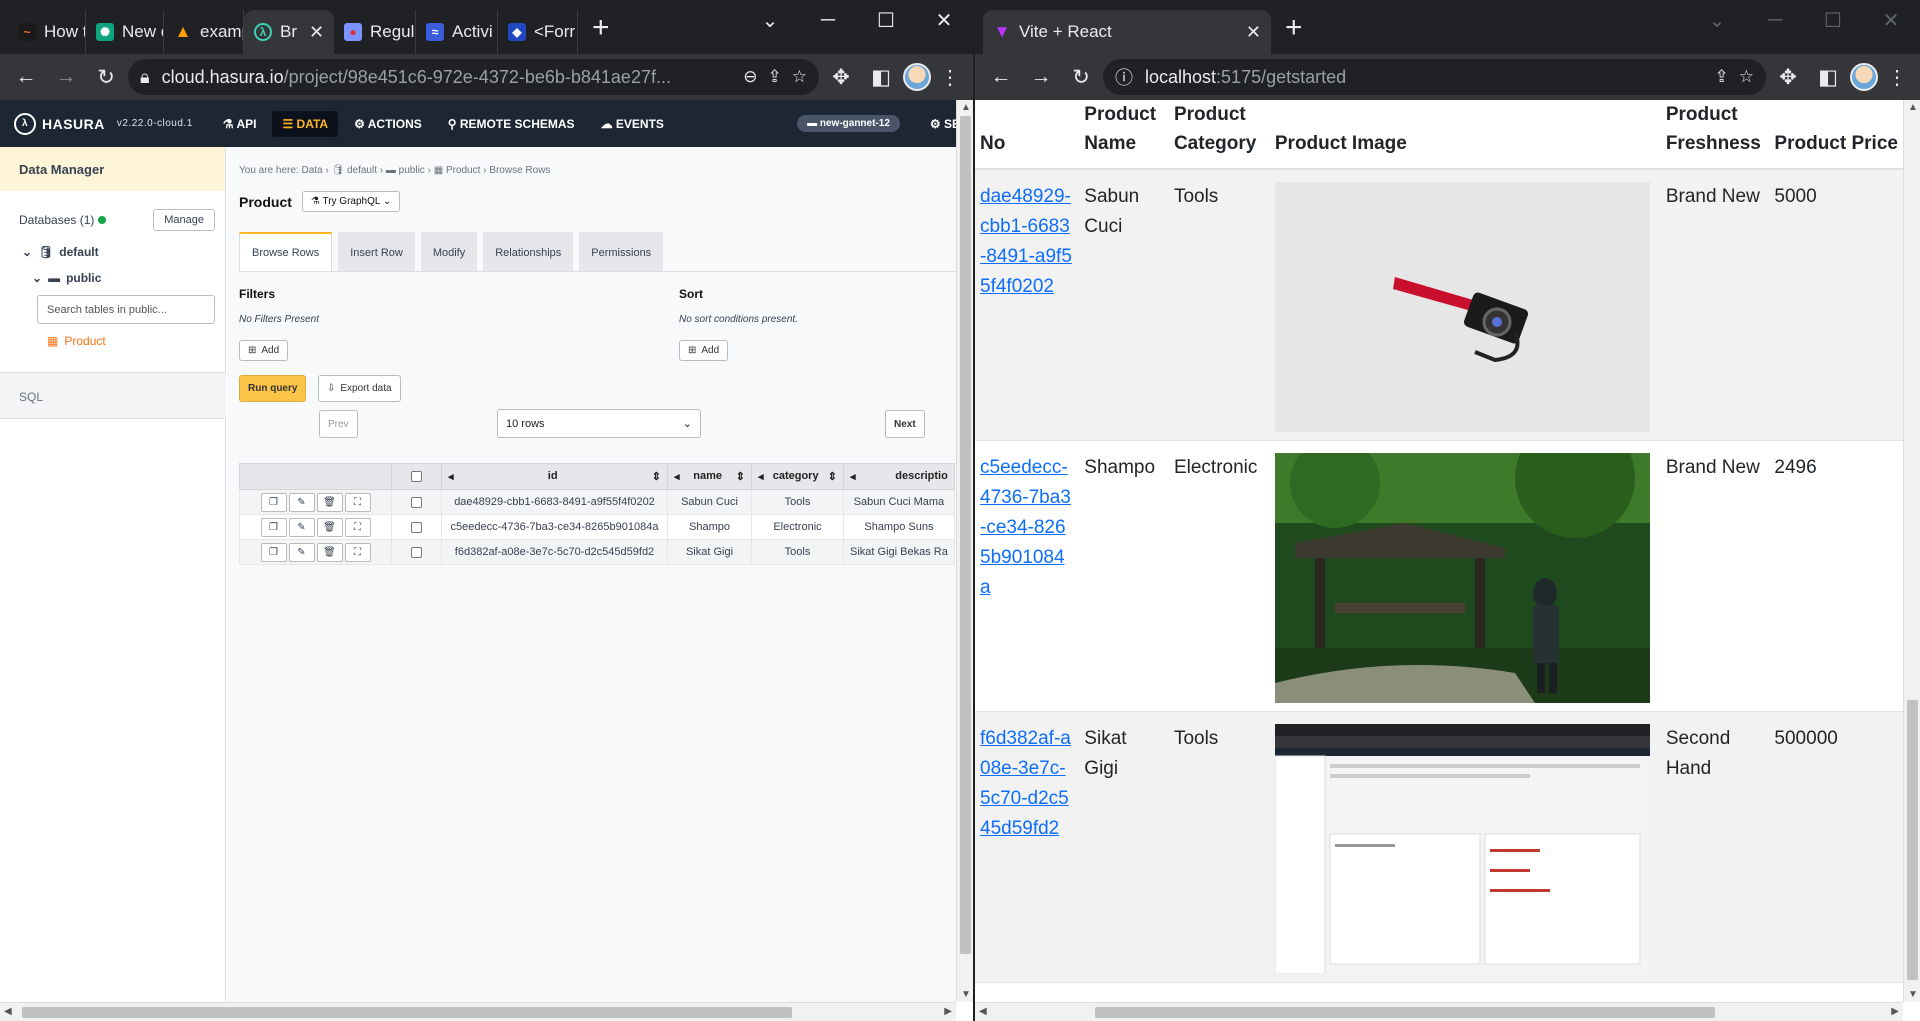 The height and width of the screenshot is (1021, 1920). I want to click on address-bar: ⓘ localhost:5175/getstarted ⇪ ☆, so click(1434, 77).